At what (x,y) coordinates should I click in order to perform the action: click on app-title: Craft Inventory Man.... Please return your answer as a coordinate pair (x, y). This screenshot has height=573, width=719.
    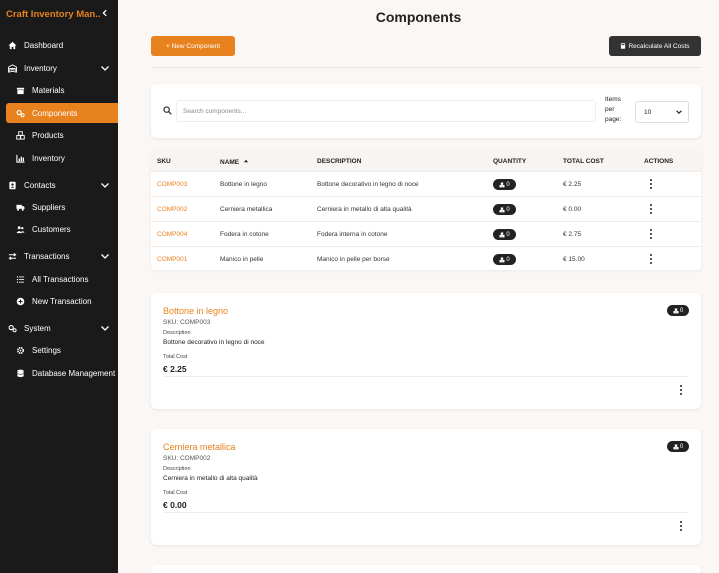
    Looking at the image, I should click on (53, 14).